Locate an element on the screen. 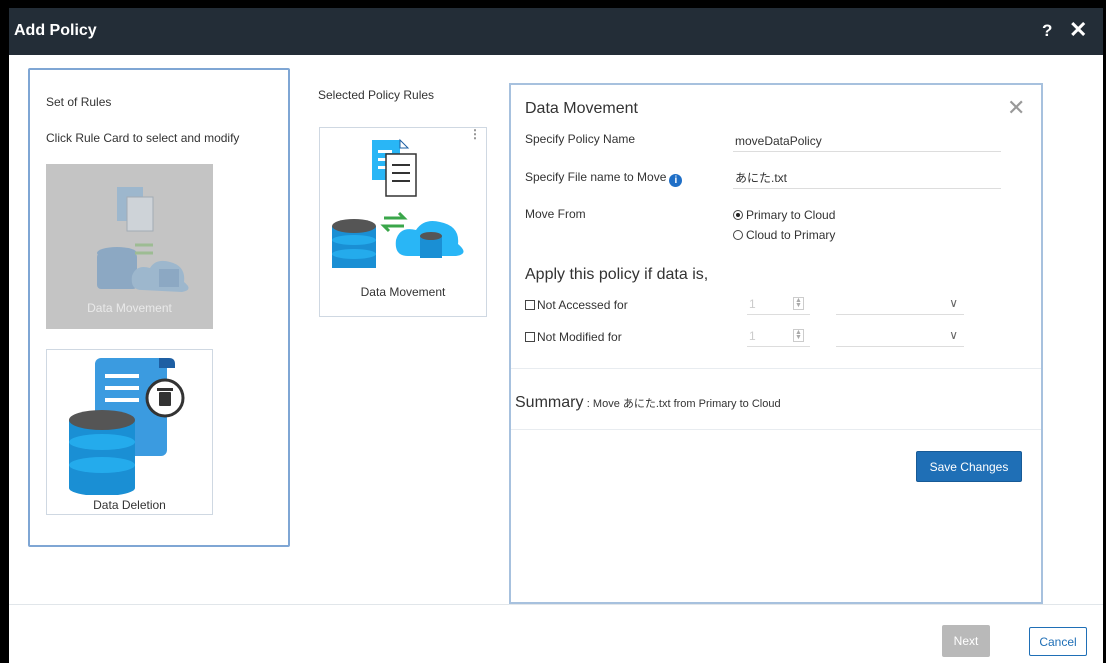 This screenshot has width=1106, height=663. rules-heading: Set of Rules is located at coordinates (79, 102).